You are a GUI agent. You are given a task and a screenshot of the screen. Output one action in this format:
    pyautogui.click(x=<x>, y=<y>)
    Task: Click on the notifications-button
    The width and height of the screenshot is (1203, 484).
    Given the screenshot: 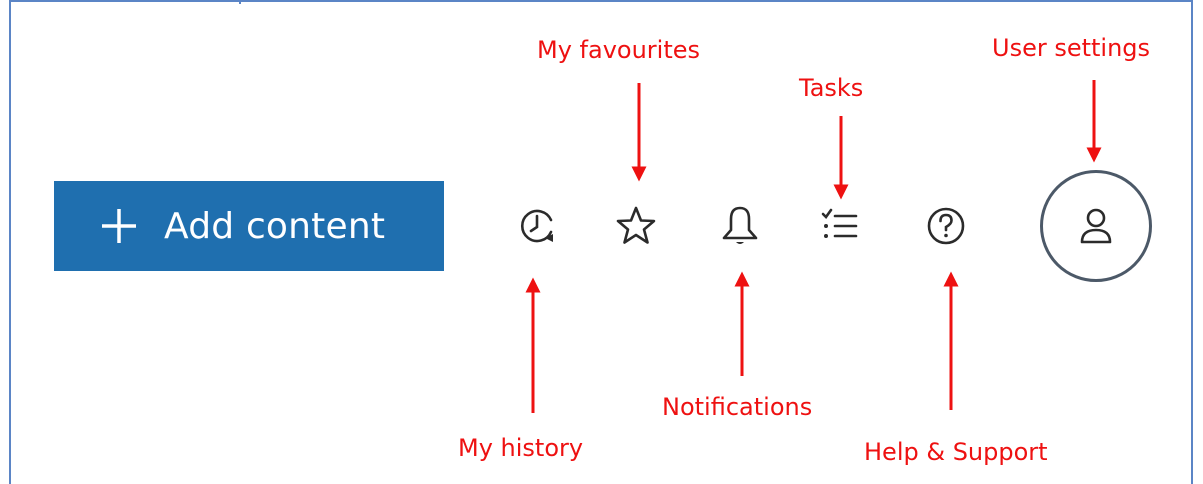 What is the action you would take?
    pyautogui.click(x=740, y=226)
    